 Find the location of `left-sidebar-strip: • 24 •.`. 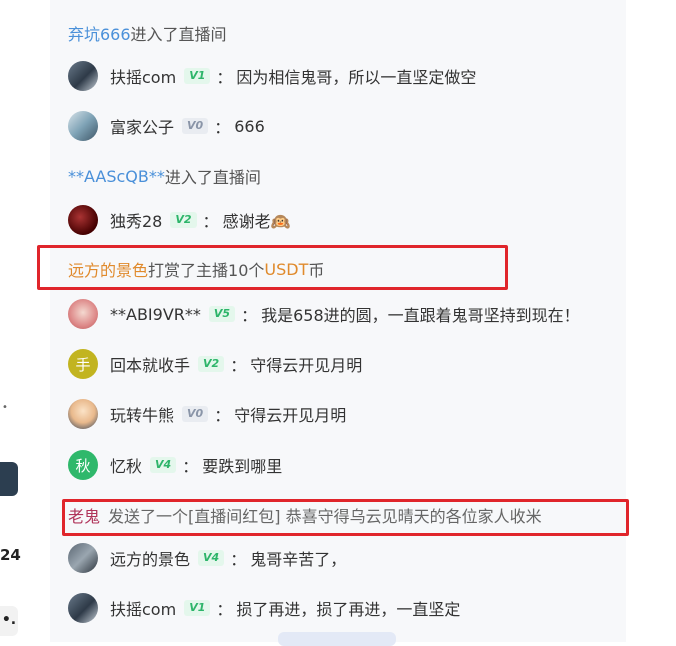

left-sidebar-strip: • 24 •. is located at coordinates (25, 321).